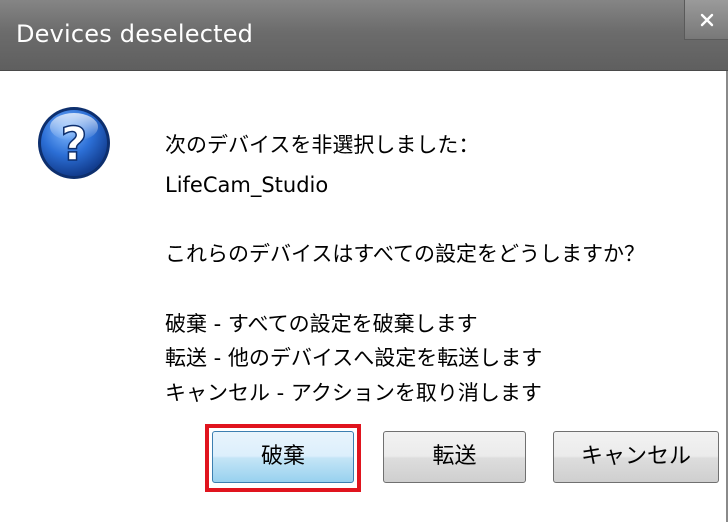 This screenshot has width=728, height=522. What do you see at coordinates (364, 35) in the screenshot?
I see `title-bar: Devices deselected` at bounding box center [364, 35].